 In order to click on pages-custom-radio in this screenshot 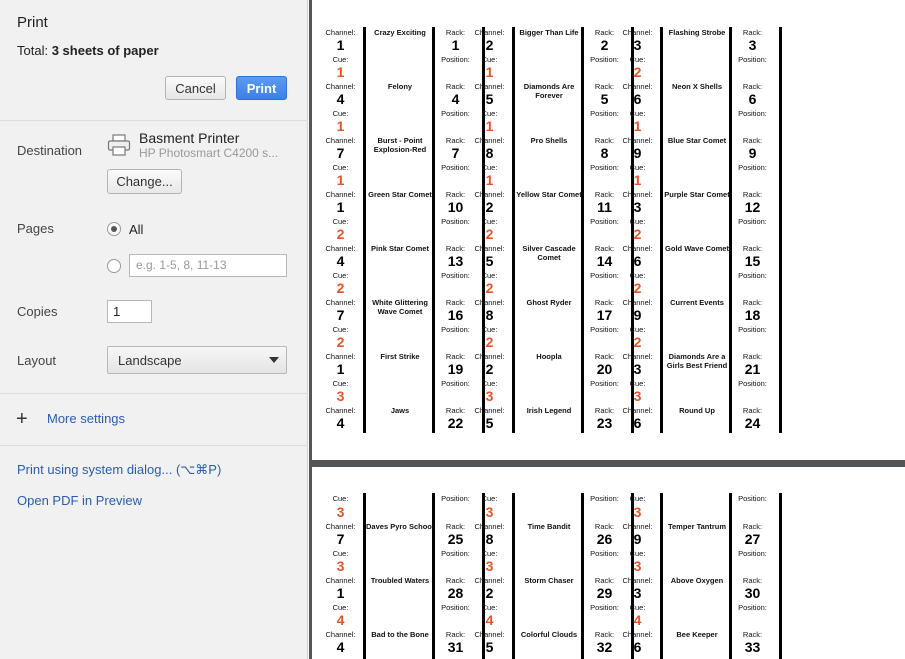, I will do `click(114, 266)`.